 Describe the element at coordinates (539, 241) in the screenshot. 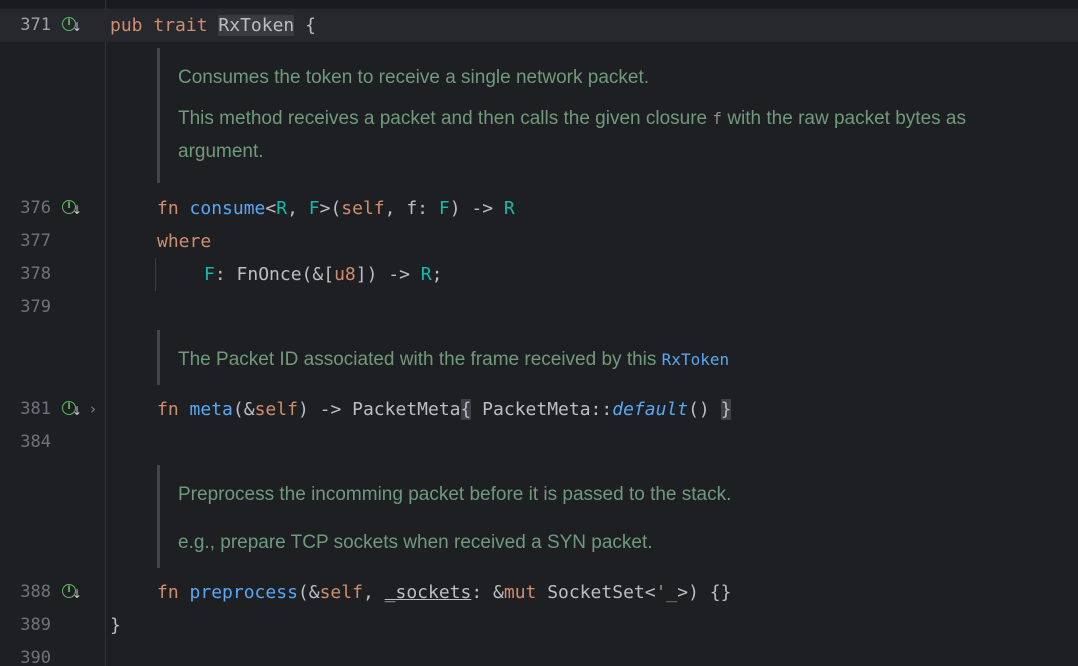

I see `code-line-377: 377 where` at that location.